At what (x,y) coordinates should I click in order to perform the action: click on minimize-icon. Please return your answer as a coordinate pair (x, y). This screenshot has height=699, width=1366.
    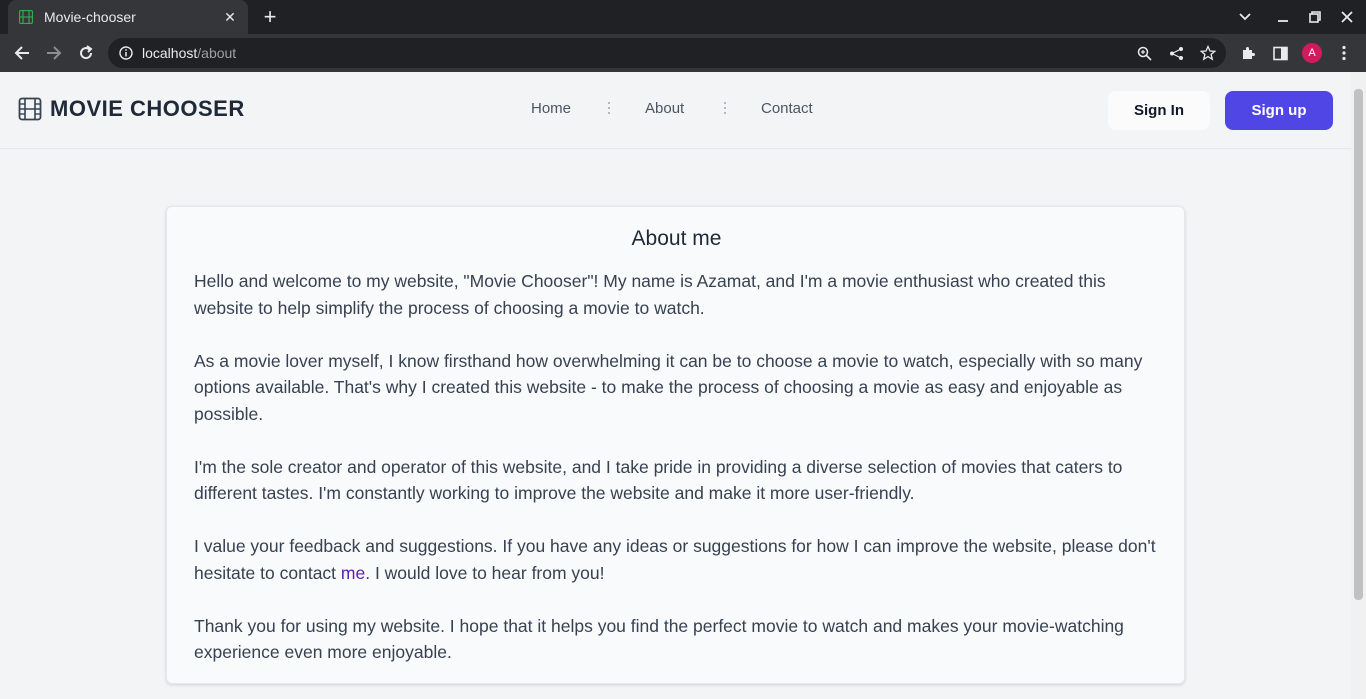
    Looking at the image, I should click on (1283, 17).